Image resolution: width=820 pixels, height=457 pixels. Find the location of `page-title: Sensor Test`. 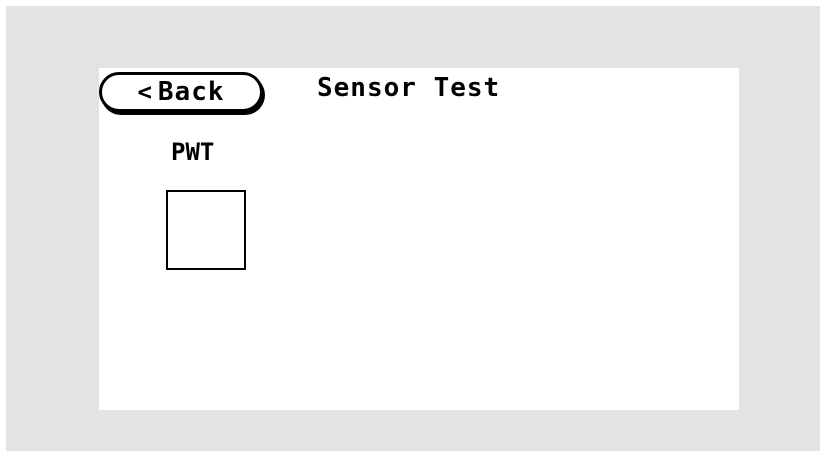

page-title: Sensor Test is located at coordinates (409, 88).